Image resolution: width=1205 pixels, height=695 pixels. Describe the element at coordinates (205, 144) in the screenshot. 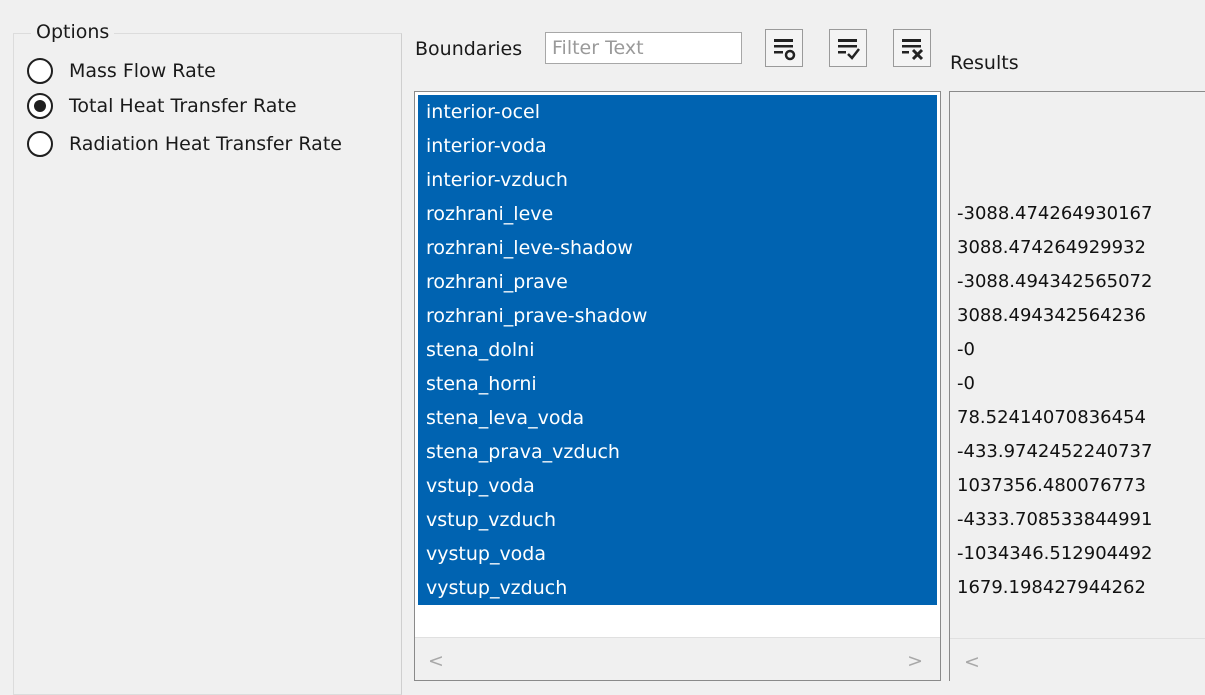

I see `radio-label: Radiation Heat Transfer Rate` at that location.